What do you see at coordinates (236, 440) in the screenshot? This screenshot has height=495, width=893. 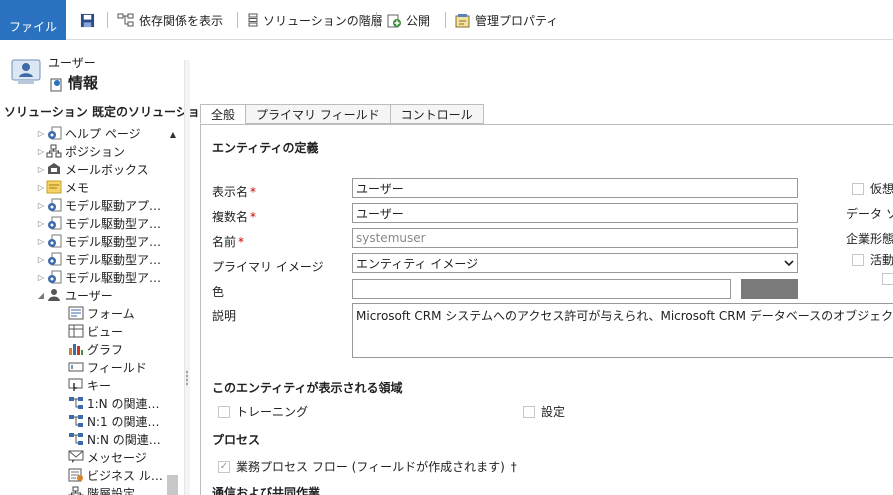 I see `section-process: プロセス` at bounding box center [236, 440].